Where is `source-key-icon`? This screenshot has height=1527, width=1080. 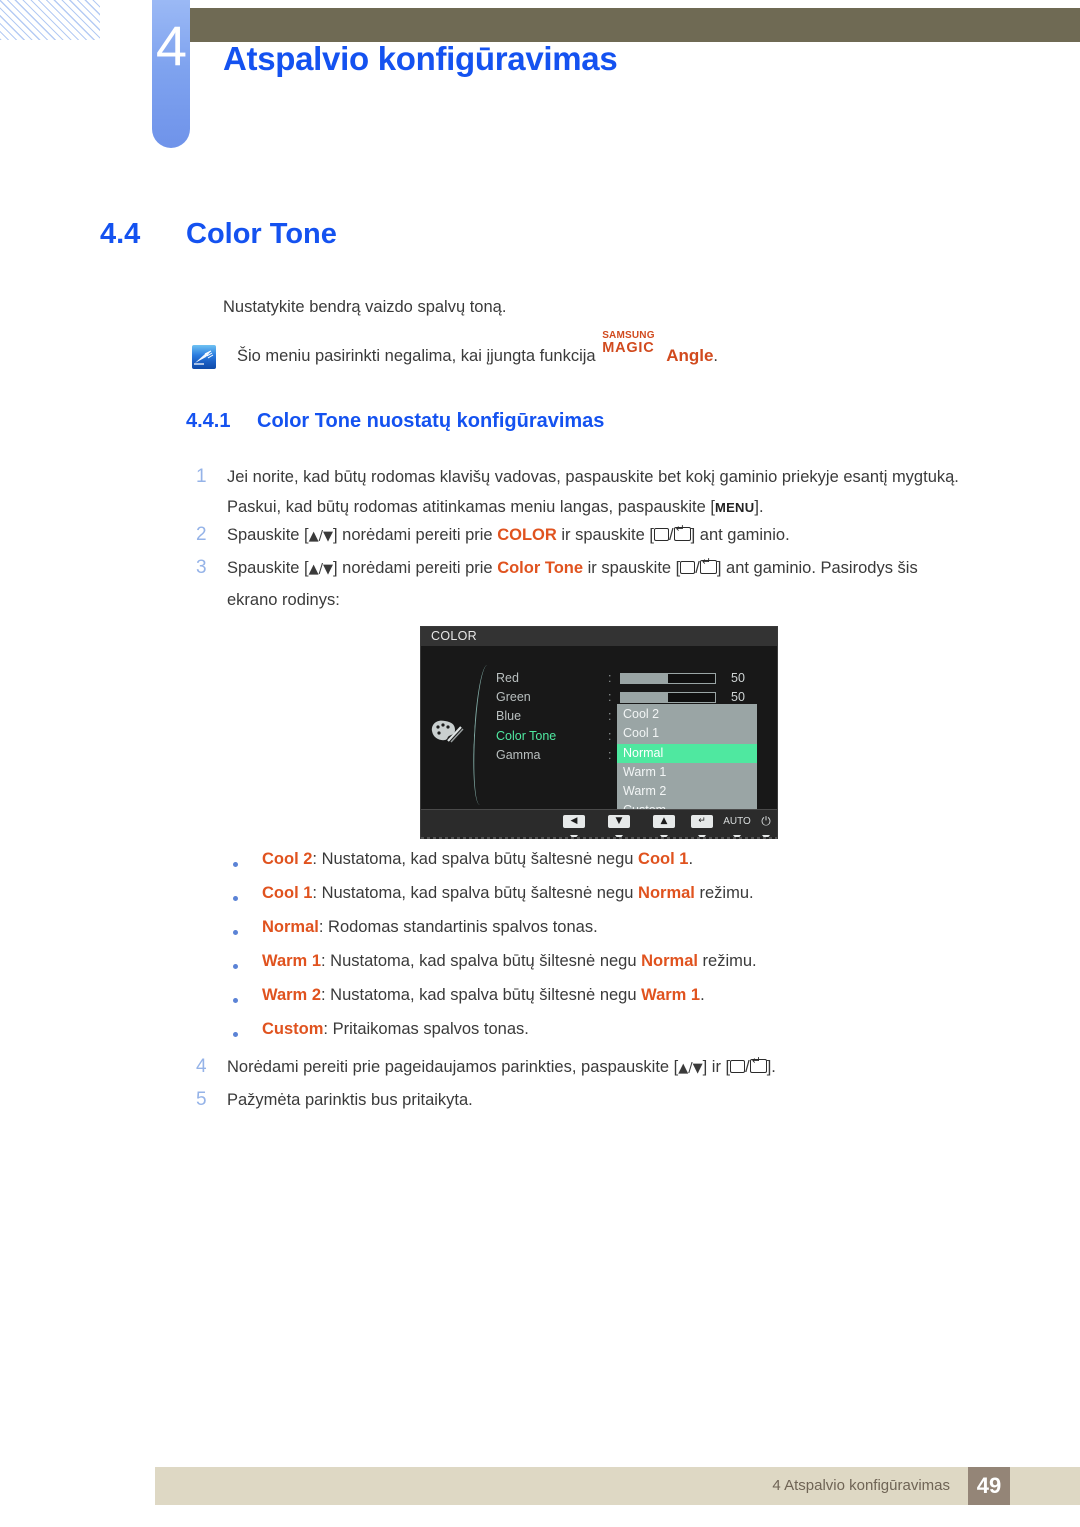
source-key-icon is located at coordinates (661, 534).